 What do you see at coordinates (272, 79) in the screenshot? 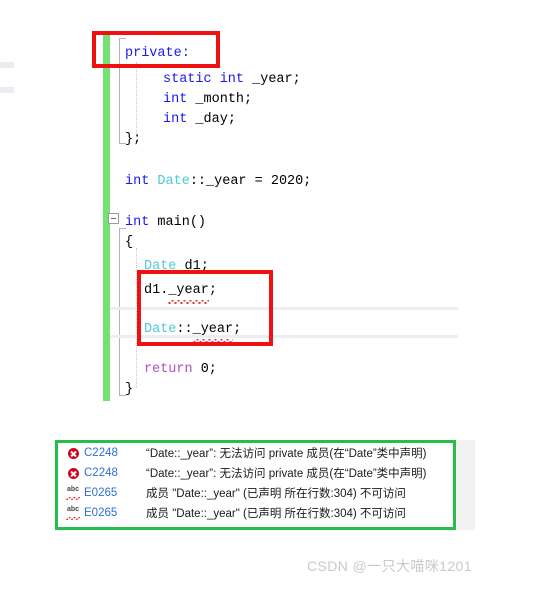
I see `code-token: _year;` at bounding box center [272, 79].